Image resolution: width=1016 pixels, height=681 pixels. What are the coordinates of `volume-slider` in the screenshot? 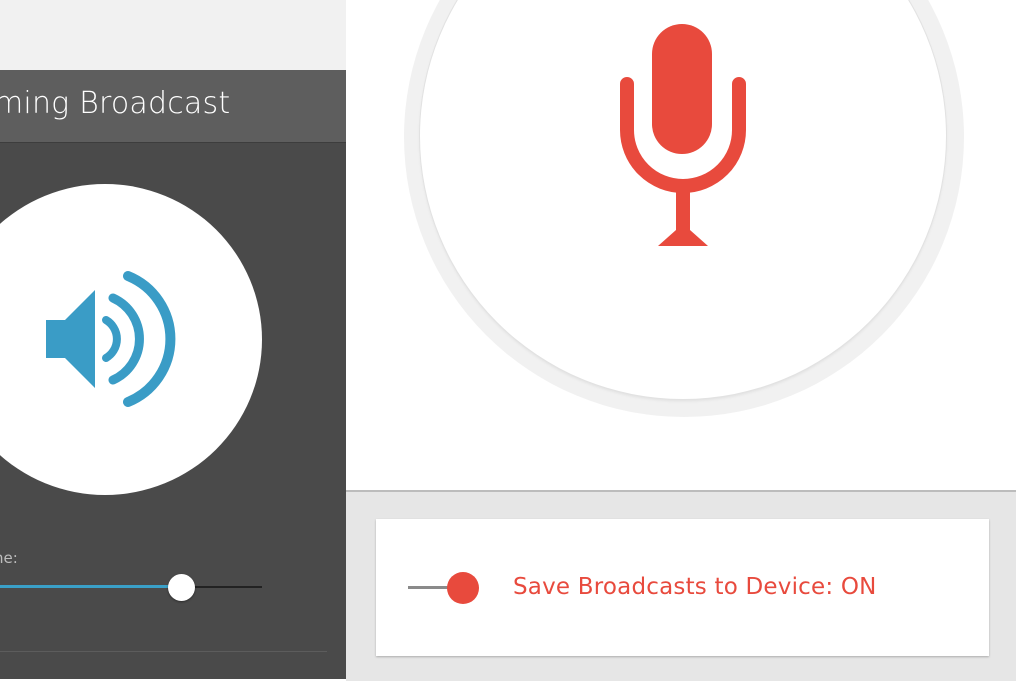 It's located at (131, 587).